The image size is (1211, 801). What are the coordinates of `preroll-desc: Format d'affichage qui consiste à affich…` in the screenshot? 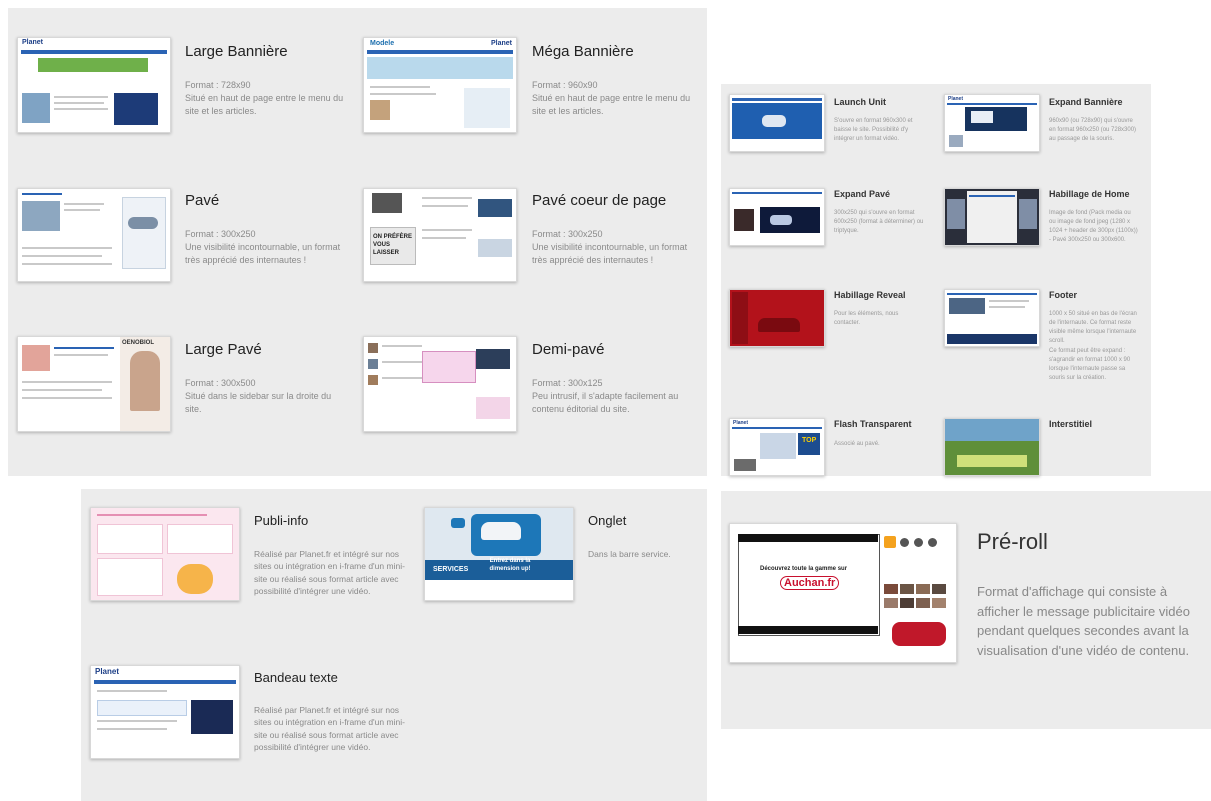 It's located at (1083, 621).